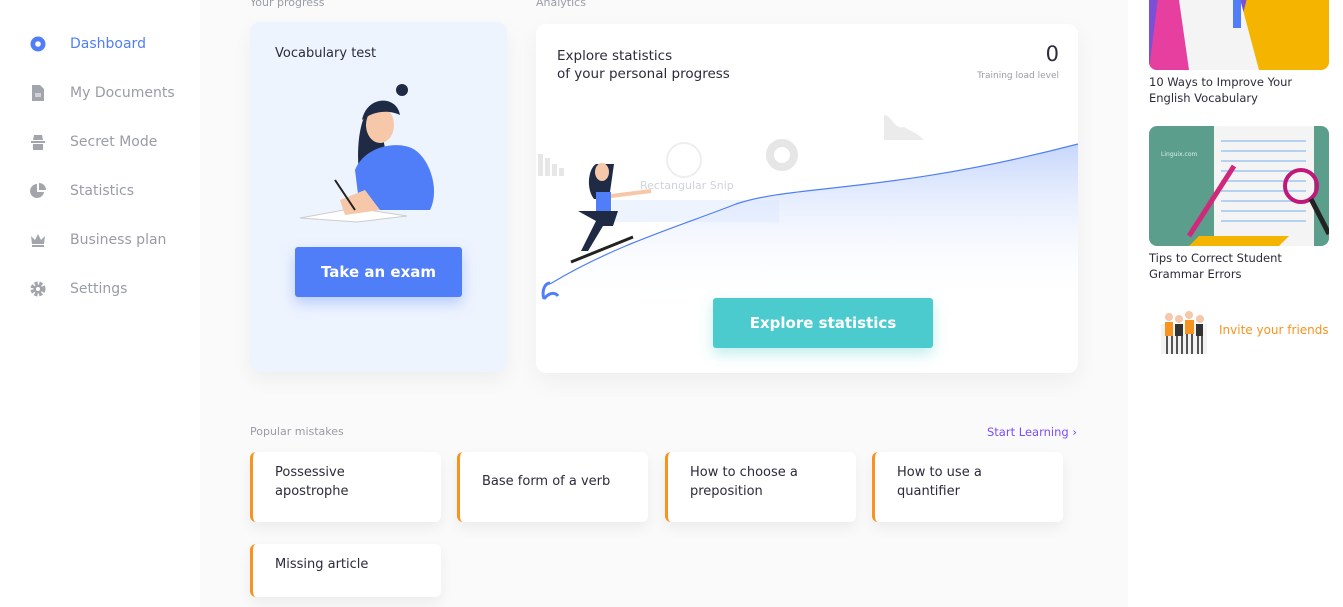 The height and width of the screenshot is (607, 1343). I want to click on training-load-value: 0, so click(1052, 54).